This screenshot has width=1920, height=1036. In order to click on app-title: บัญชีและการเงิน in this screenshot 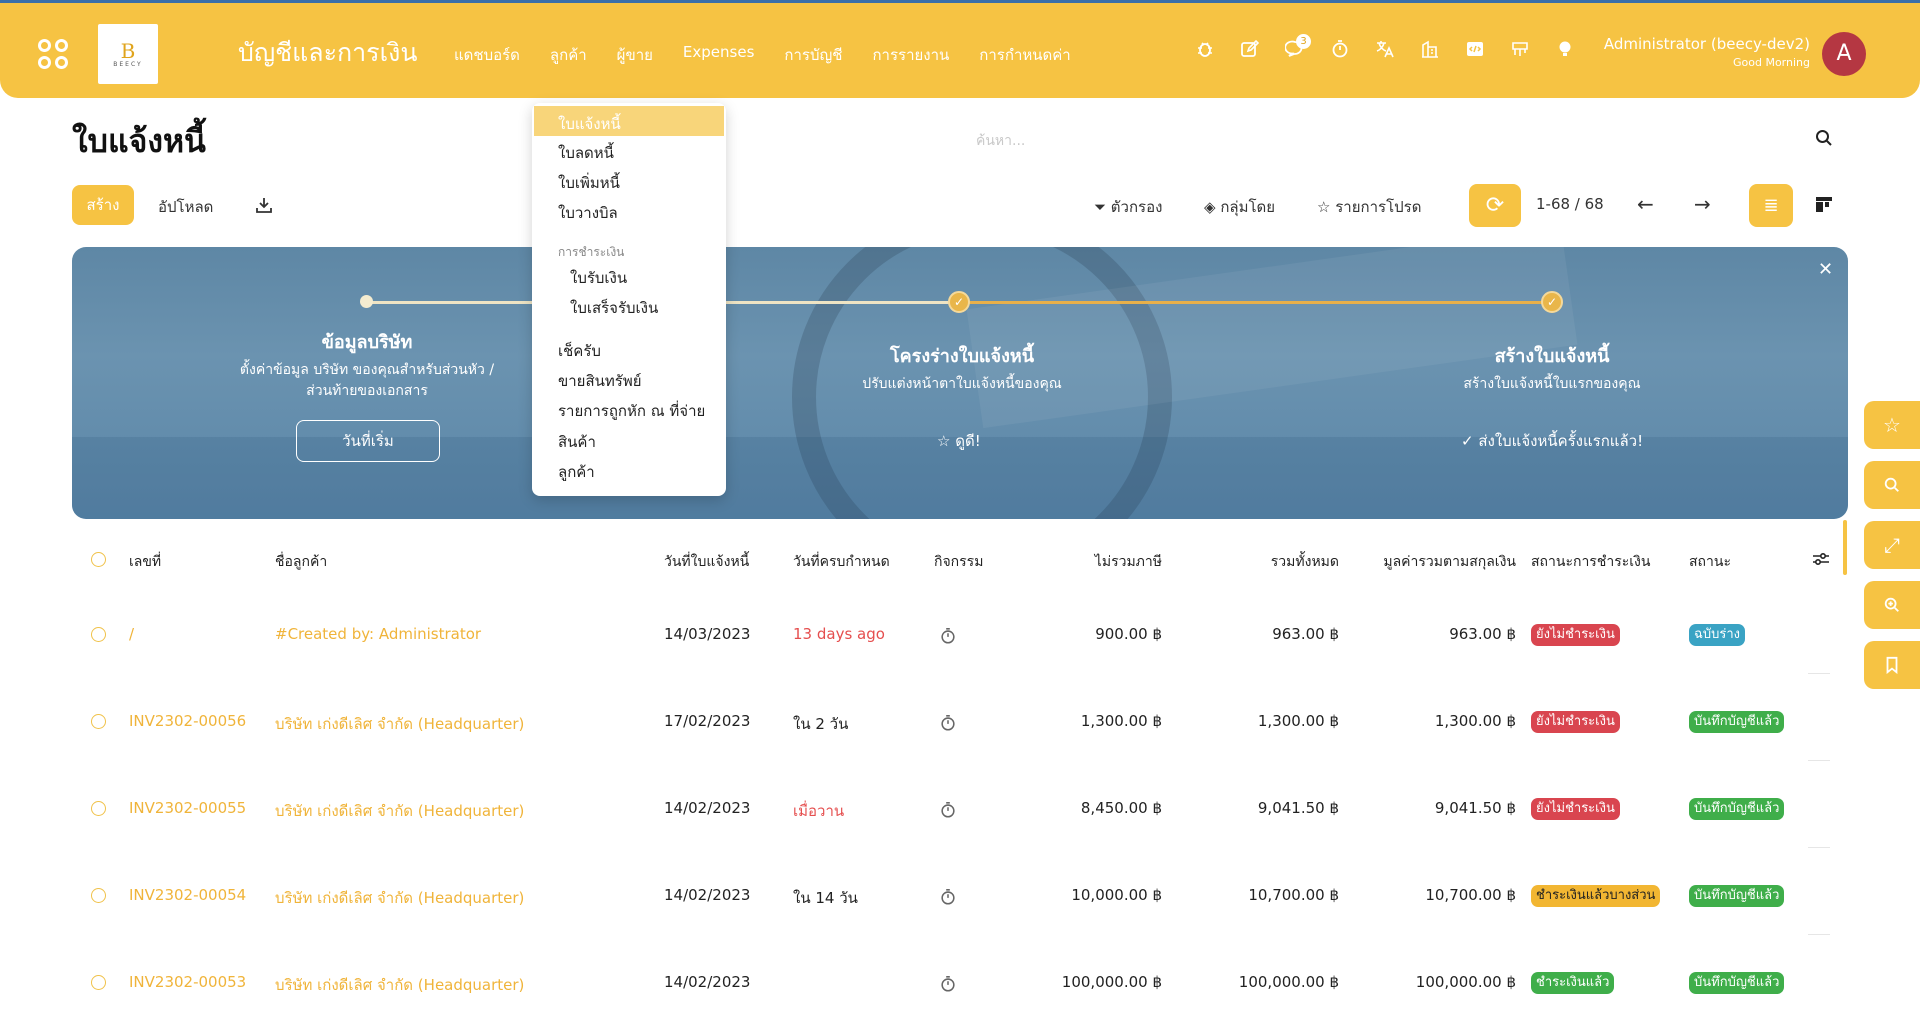, I will do `click(328, 52)`.